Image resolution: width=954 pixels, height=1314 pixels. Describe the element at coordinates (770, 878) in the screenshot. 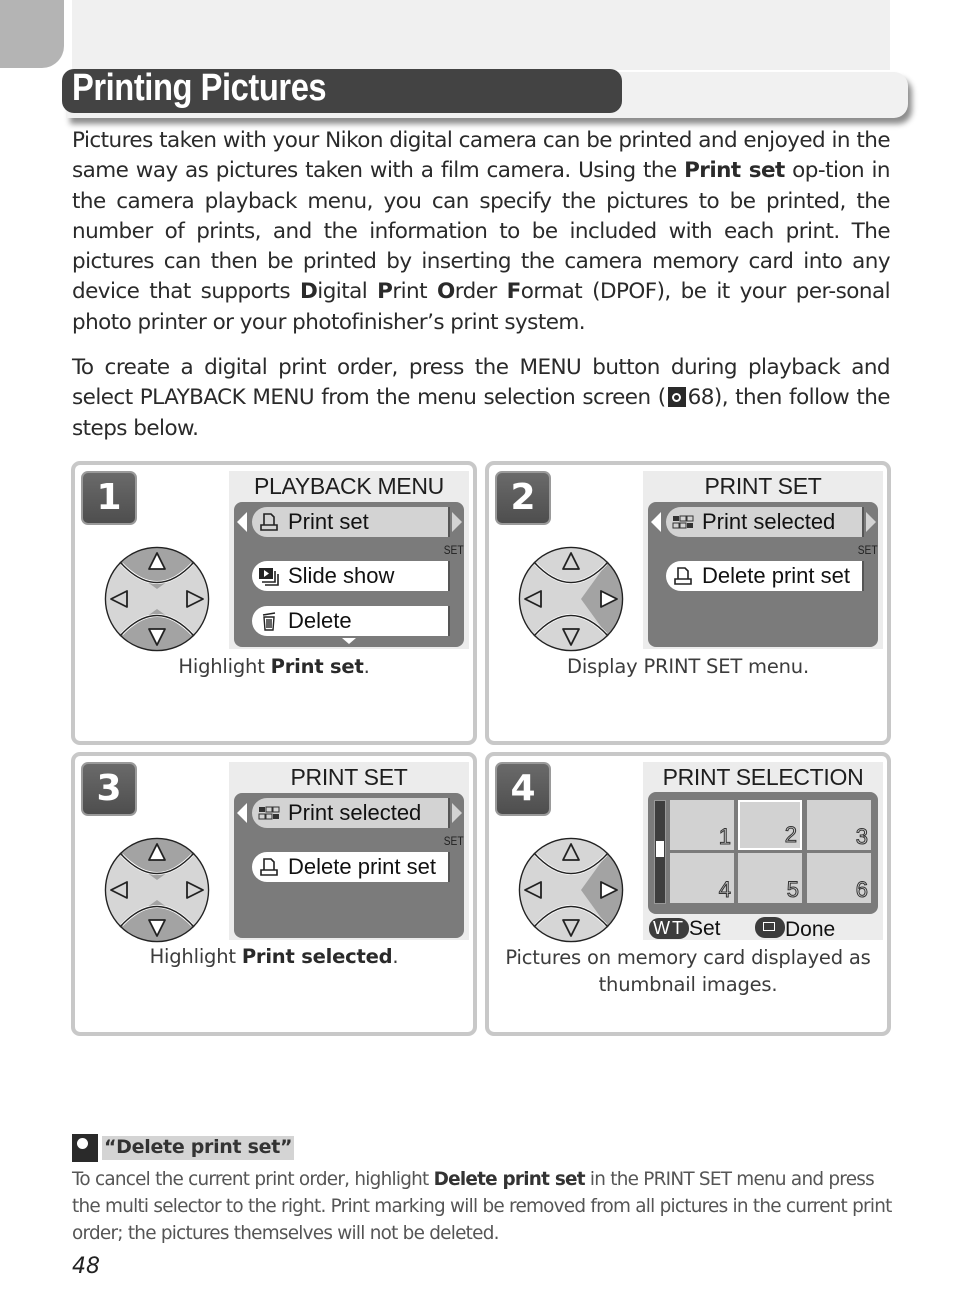

I see `thumbnail: 5` at that location.